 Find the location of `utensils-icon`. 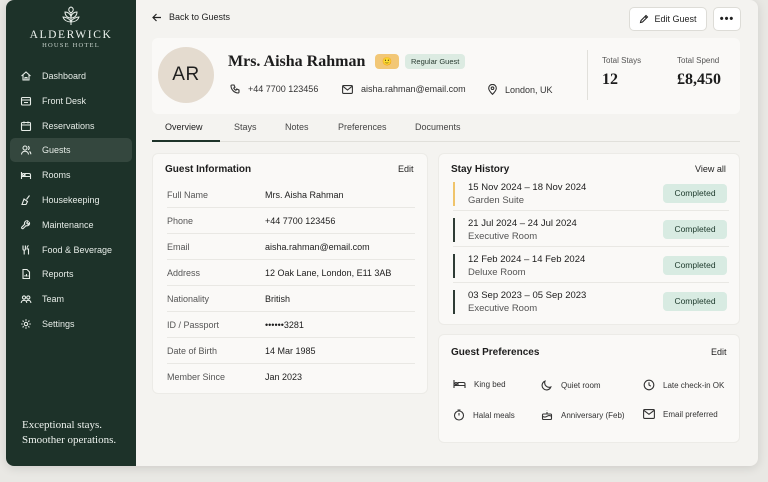

utensils-icon is located at coordinates (26, 249).